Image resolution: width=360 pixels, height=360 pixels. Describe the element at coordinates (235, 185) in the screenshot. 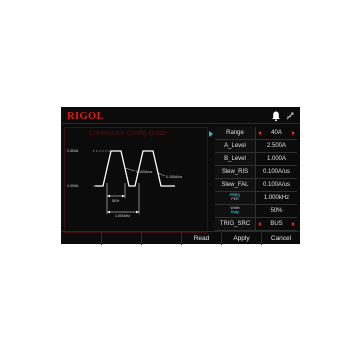

I see `param-name: Slew_FAL` at that location.